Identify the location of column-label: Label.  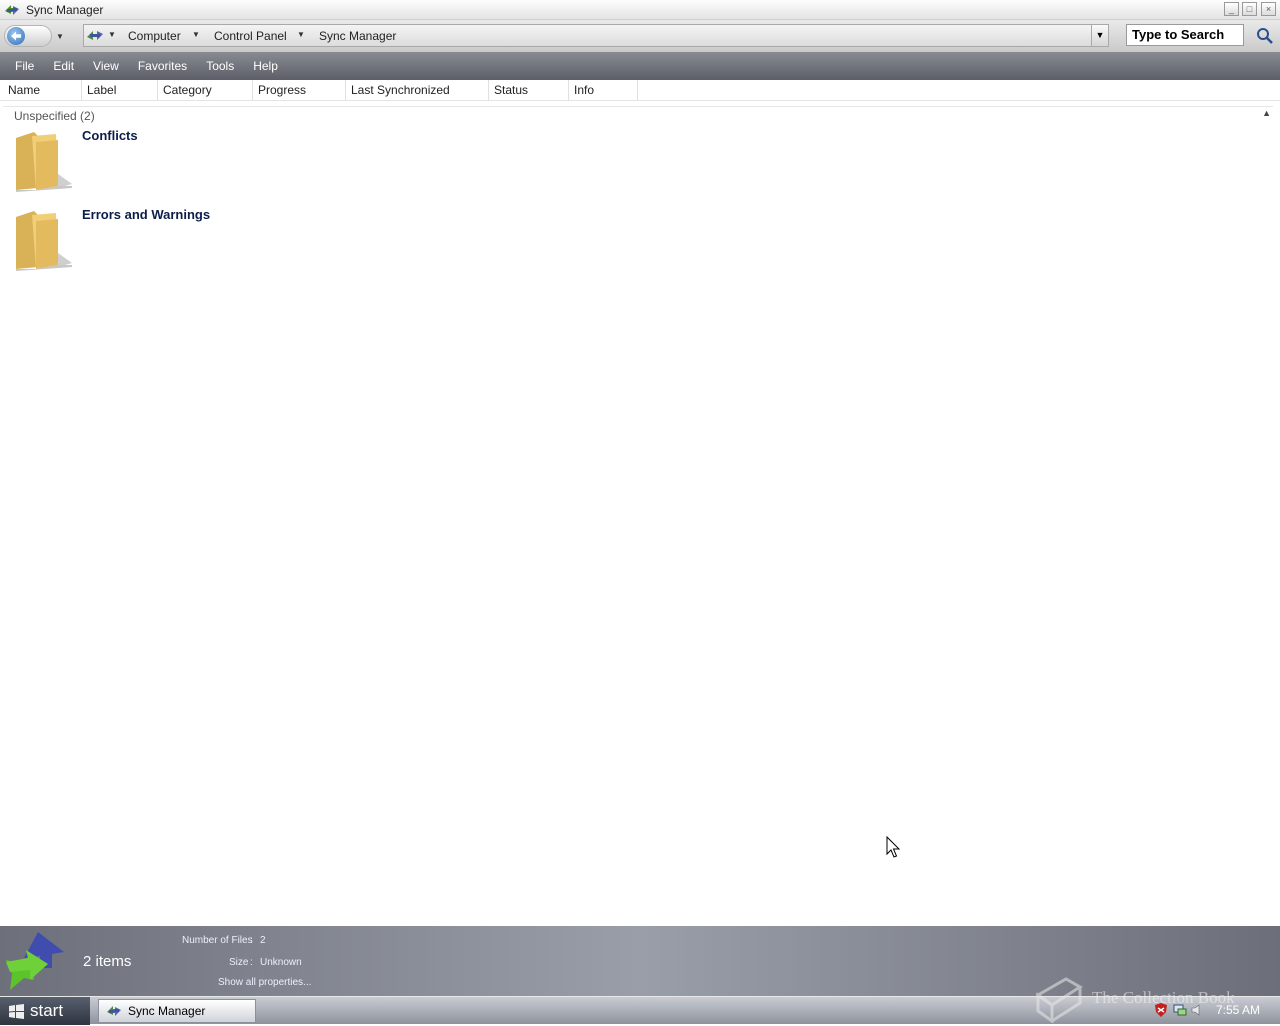
(120, 90).